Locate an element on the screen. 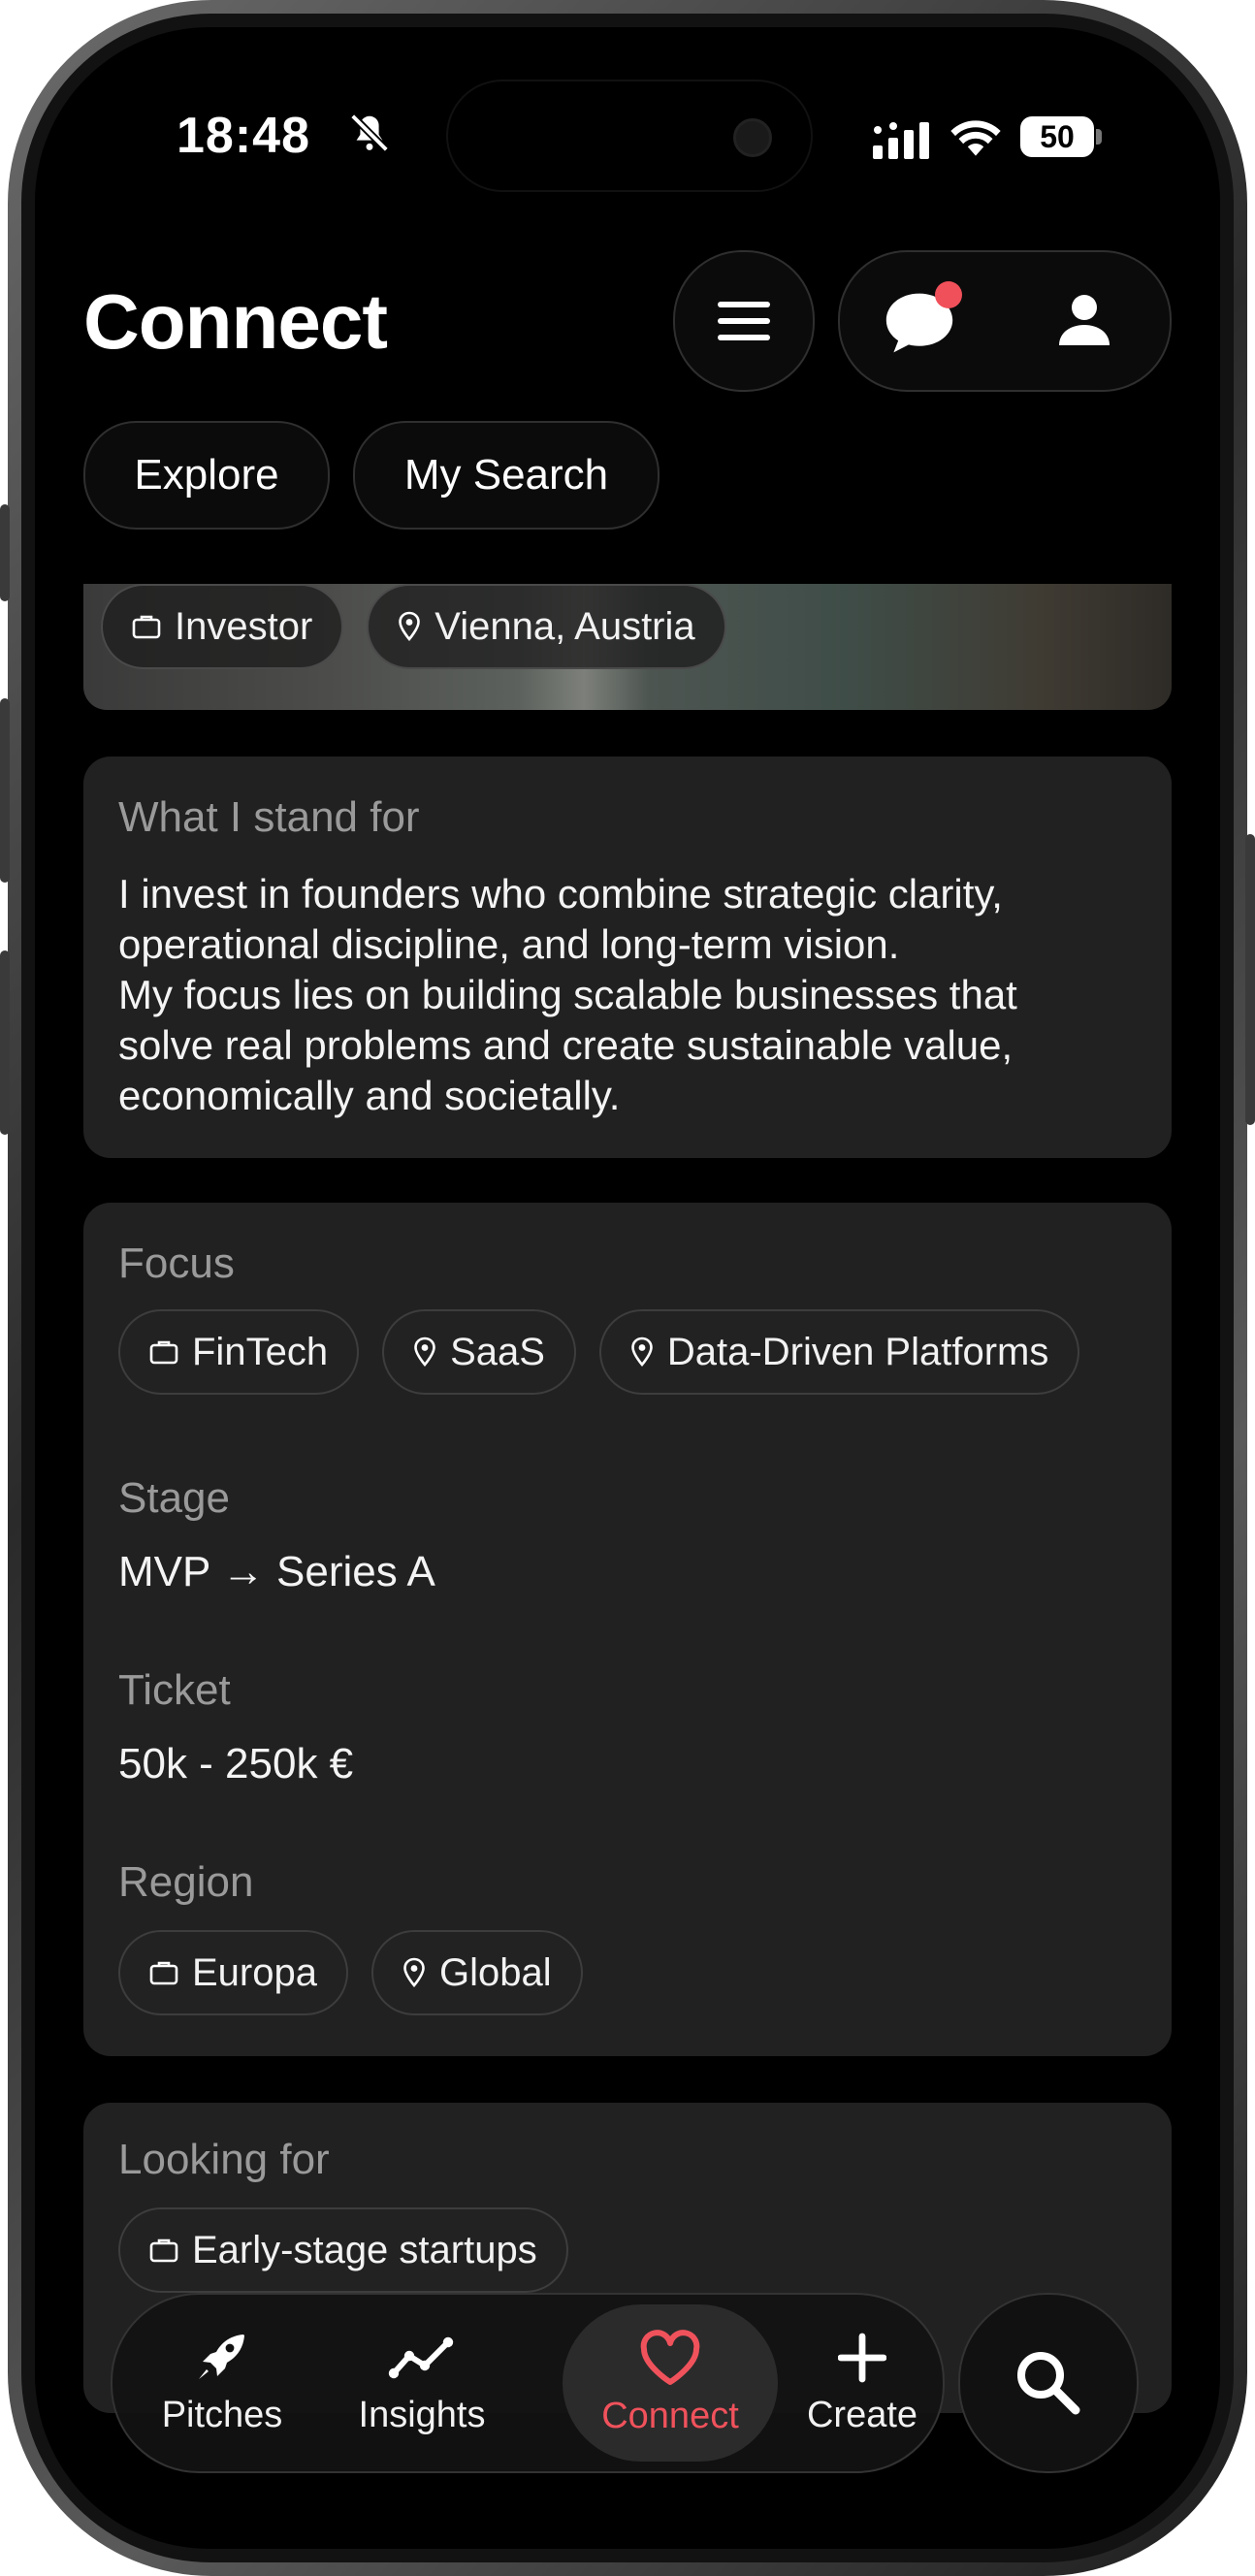  nav-label: Insights is located at coordinates (422, 2414).